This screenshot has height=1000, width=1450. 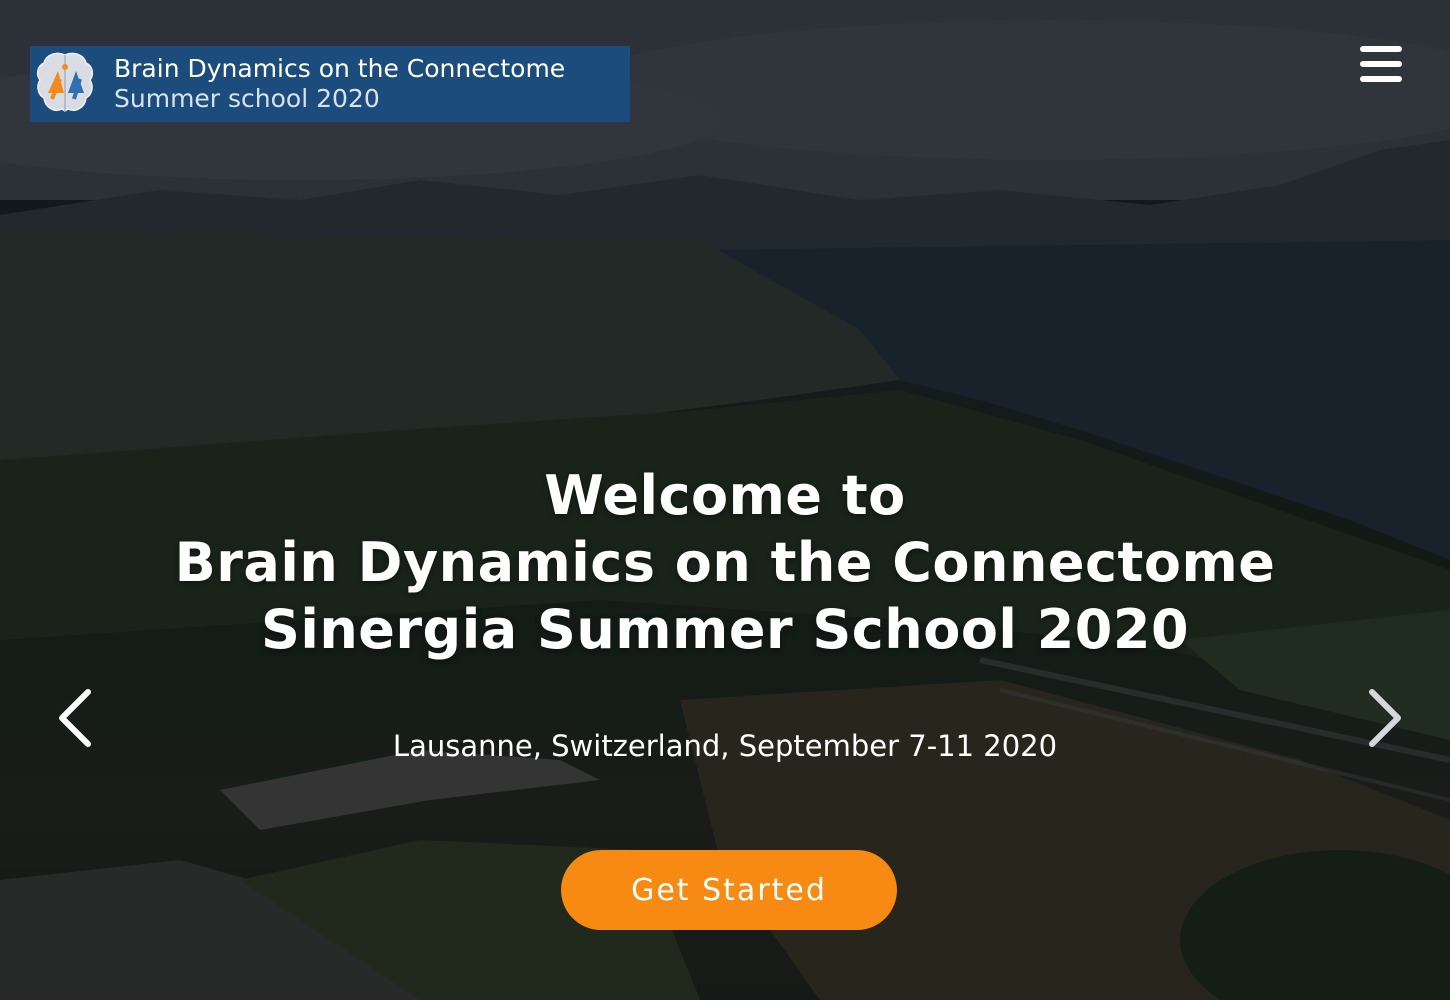 What do you see at coordinates (340, 68) in the screenshot?
I see `logo-title: Brain Dynamics on the Connectome` at bounding box center [340, 68].